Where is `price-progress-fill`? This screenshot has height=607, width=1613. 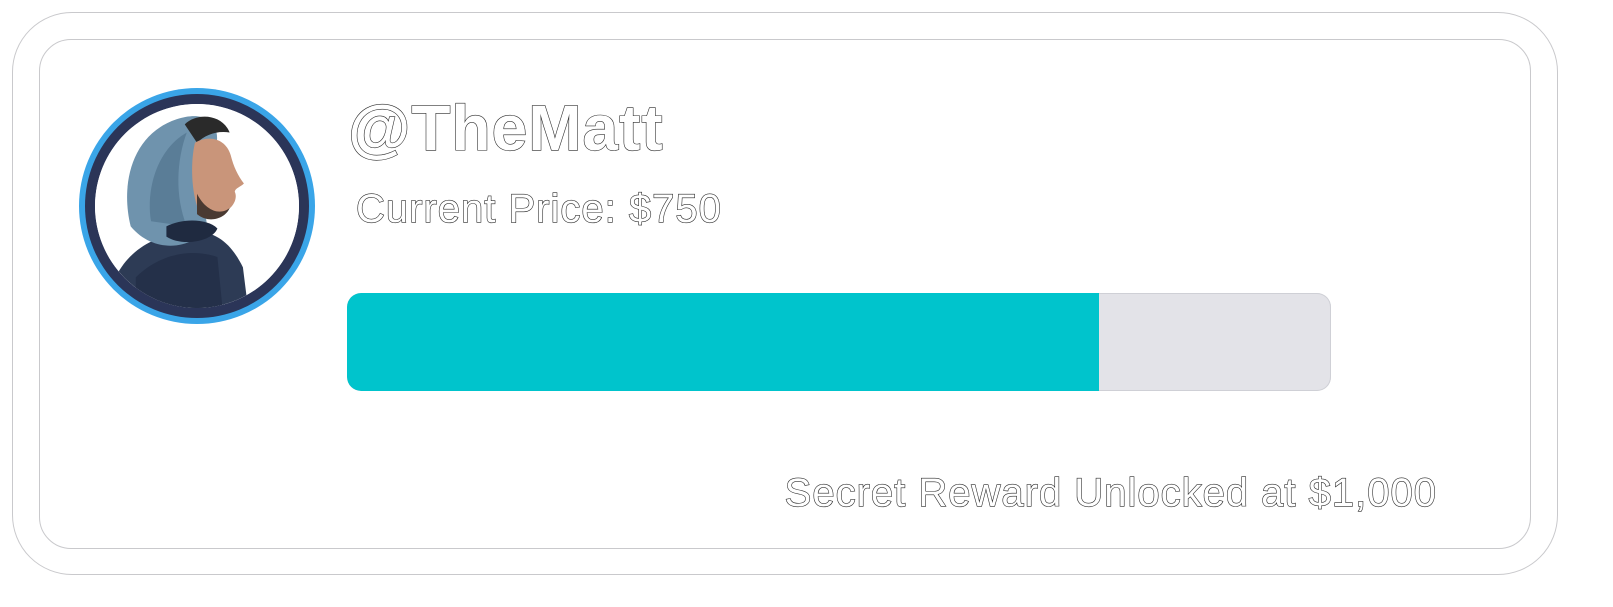 price-progress-fill is located at coordinates (723, 342).